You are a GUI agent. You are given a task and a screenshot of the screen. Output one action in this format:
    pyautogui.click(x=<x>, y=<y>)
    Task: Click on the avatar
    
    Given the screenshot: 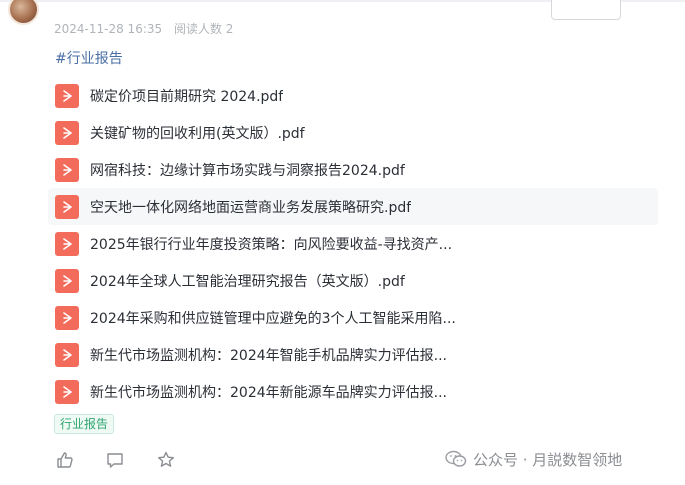 What is the action you would take?
    pyautogui.click(x=23, y=12)
    